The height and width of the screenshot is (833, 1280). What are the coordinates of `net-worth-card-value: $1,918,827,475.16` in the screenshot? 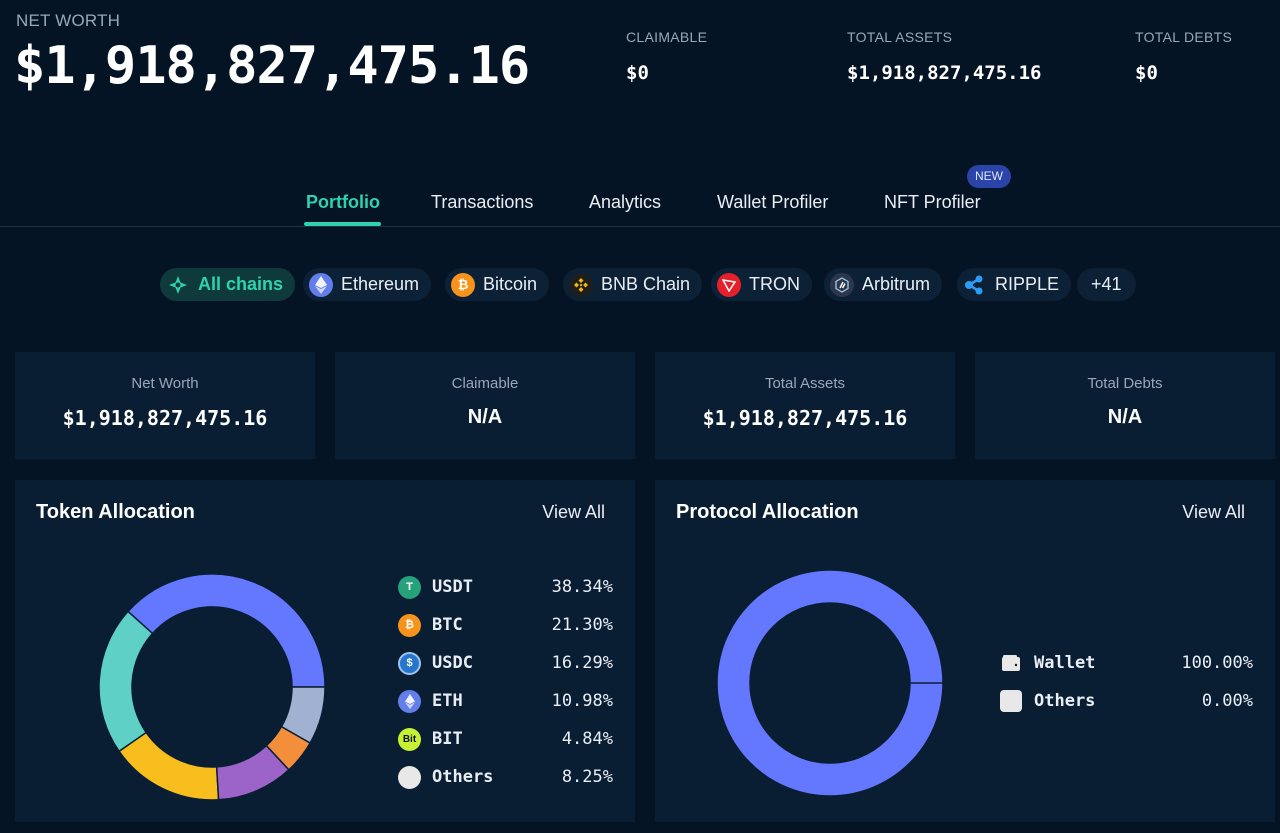 It's located at (165, 418).